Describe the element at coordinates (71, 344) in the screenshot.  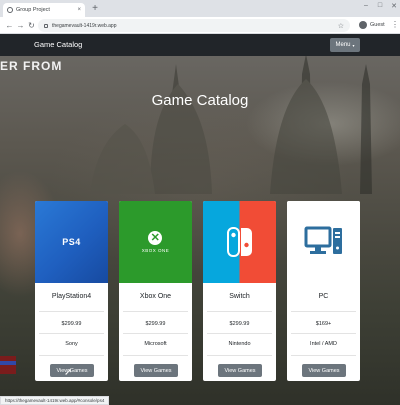
I see `card-manufacturer: Sony` at that location.